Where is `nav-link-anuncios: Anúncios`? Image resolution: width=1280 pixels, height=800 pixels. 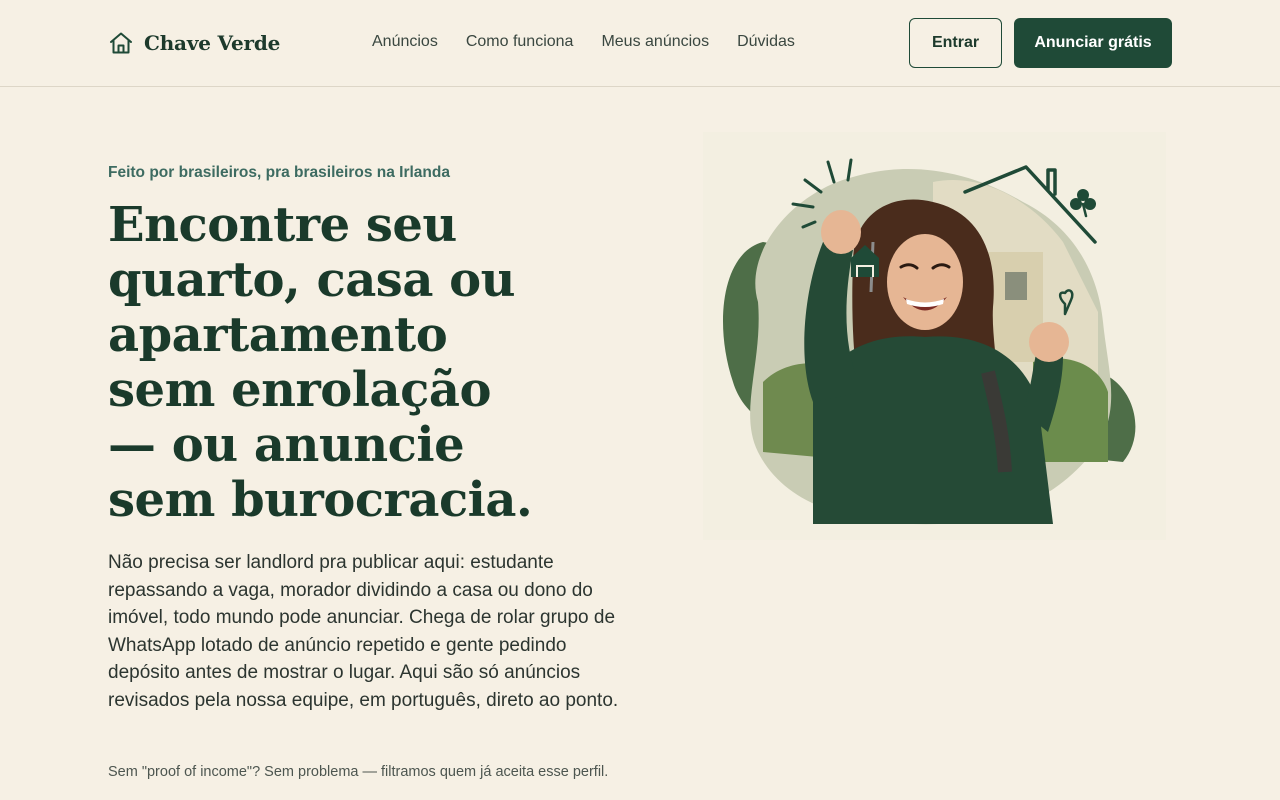 nav-link-anuncios: Anúncios is located at coordinates (405, 42).